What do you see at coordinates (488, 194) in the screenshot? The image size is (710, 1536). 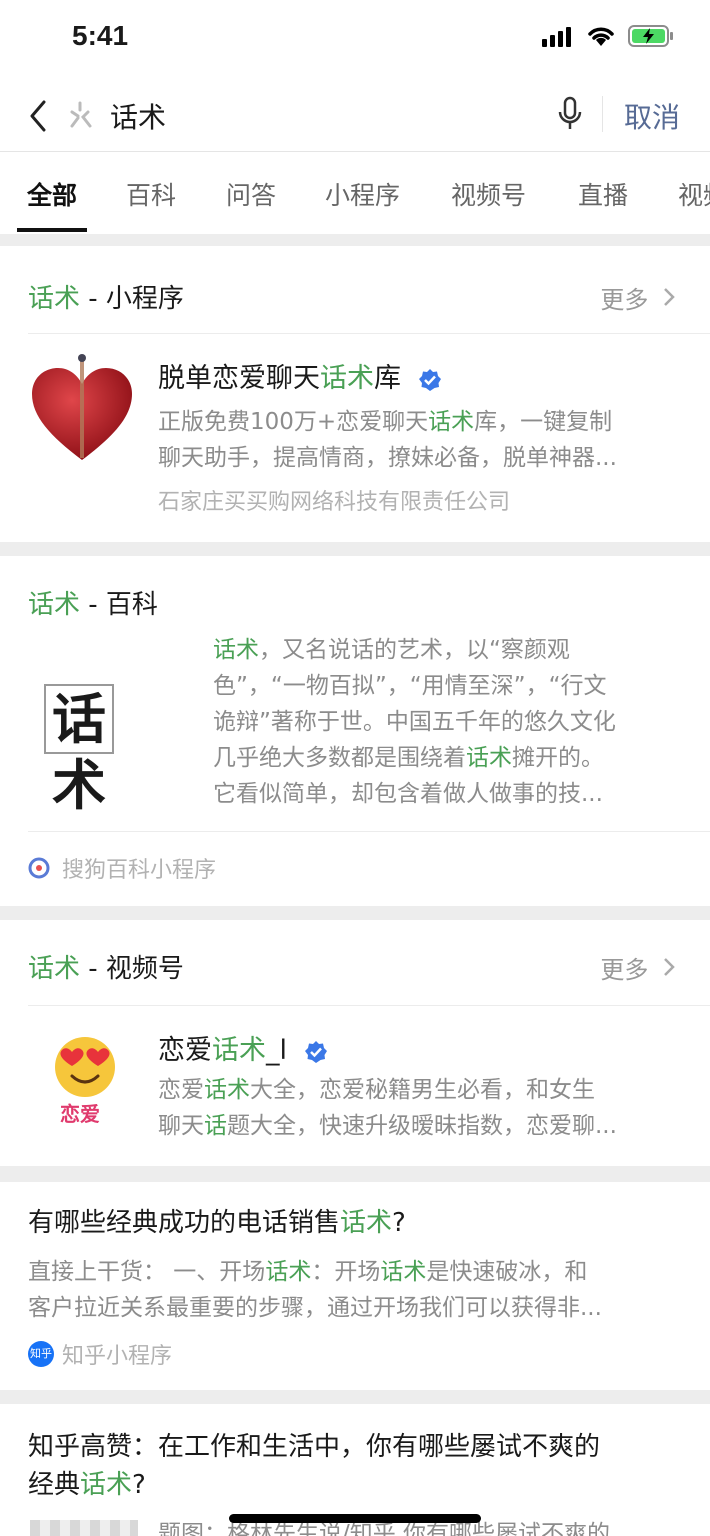 I see `tab-channels: 视频号` at bounding box center [488, 194].